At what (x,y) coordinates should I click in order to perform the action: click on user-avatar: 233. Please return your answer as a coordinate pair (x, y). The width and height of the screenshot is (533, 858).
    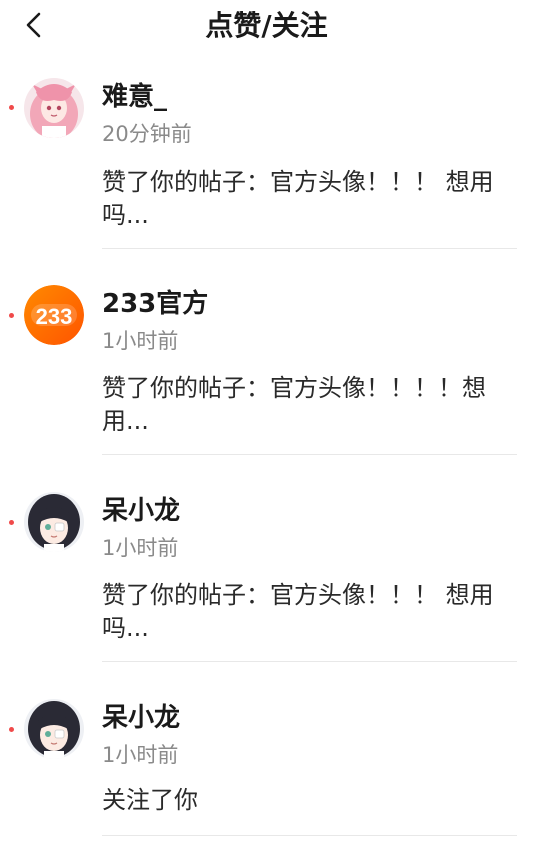
    Looking at the image, I should click on (54, 315).